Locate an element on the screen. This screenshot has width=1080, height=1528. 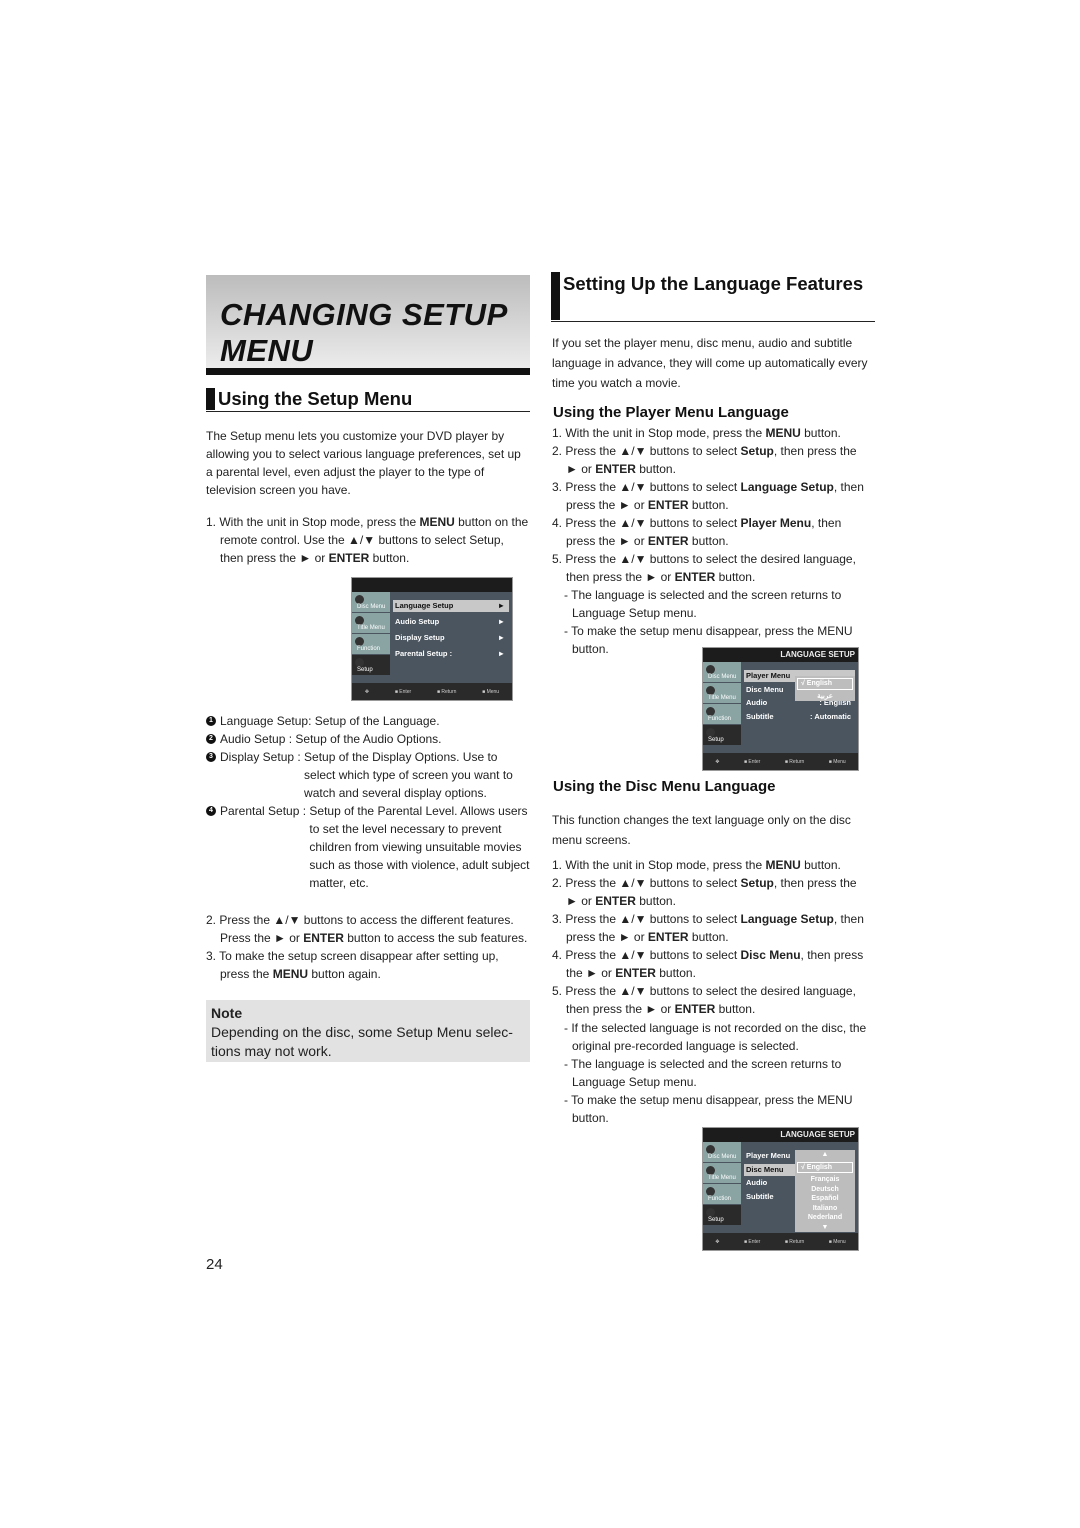
tab-label: Disc Menu is located at coordinates (722, 677).